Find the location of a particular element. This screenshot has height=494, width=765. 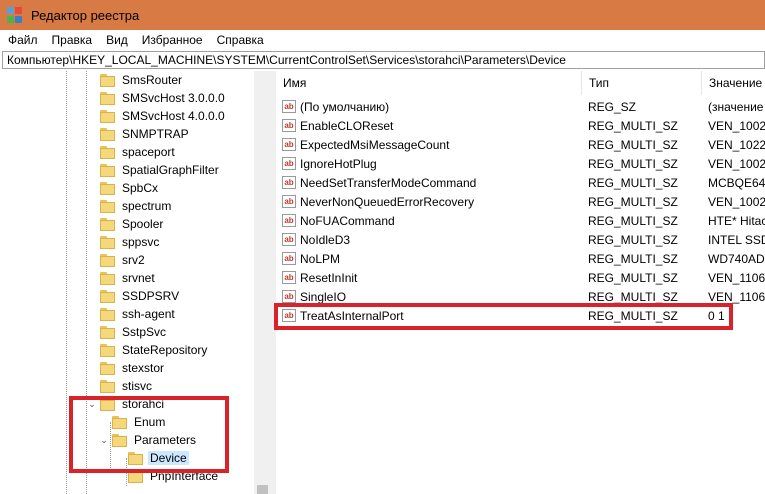

value-name-cell: ab NoLPM is located at coordinates (429, 259).